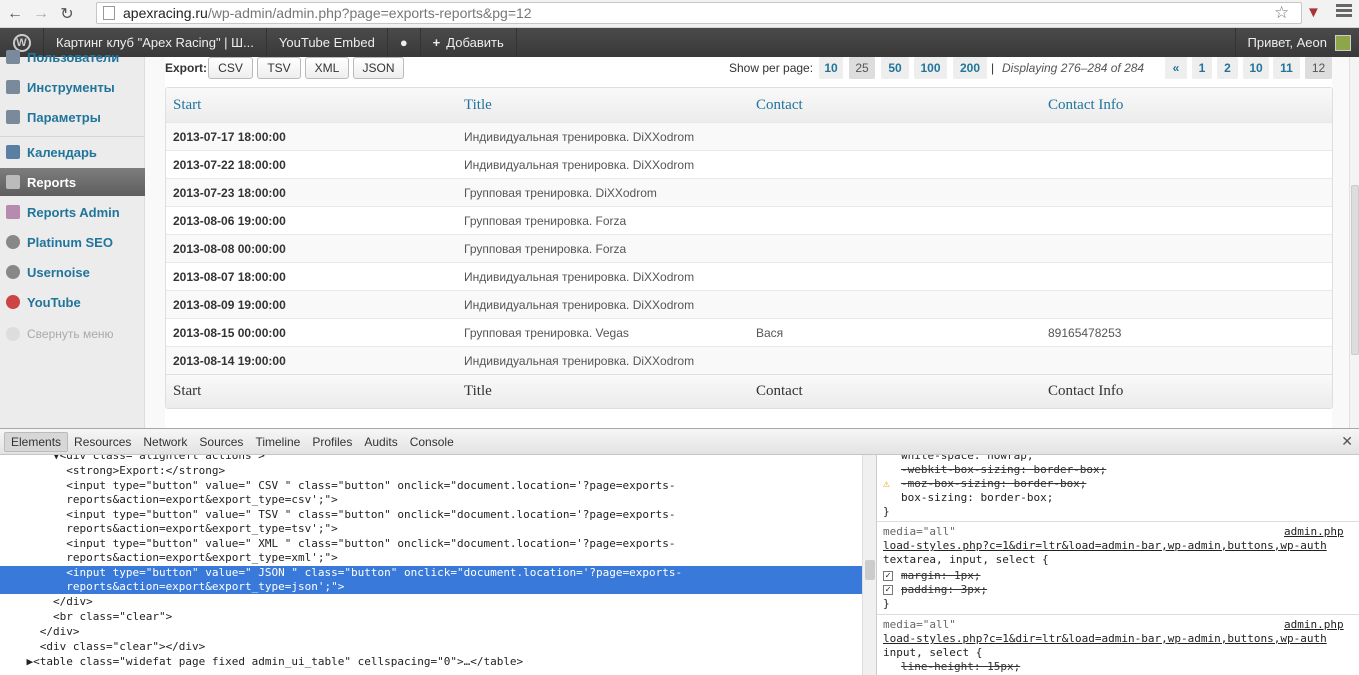 The image size is (1359, 675). What do you see at coordinates (72, 87) in the screenshot?
I see `sidebar-item-tools: Инструменты` at bounding box center [72, 87].